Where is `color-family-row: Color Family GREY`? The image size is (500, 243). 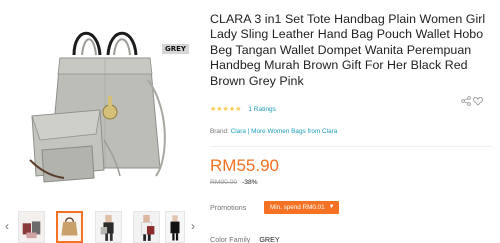
color-family-row: Color Family GREY is located at coordinates (245, 239).